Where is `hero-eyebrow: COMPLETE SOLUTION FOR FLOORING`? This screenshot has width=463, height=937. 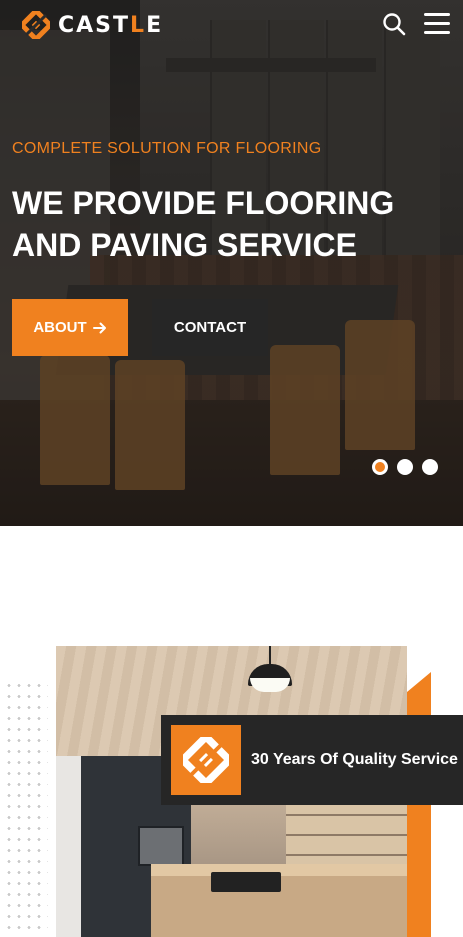
hero-eyebrow: COMPLETE SOLUTION FOR FLOORING is located at coordinates (167, 148).